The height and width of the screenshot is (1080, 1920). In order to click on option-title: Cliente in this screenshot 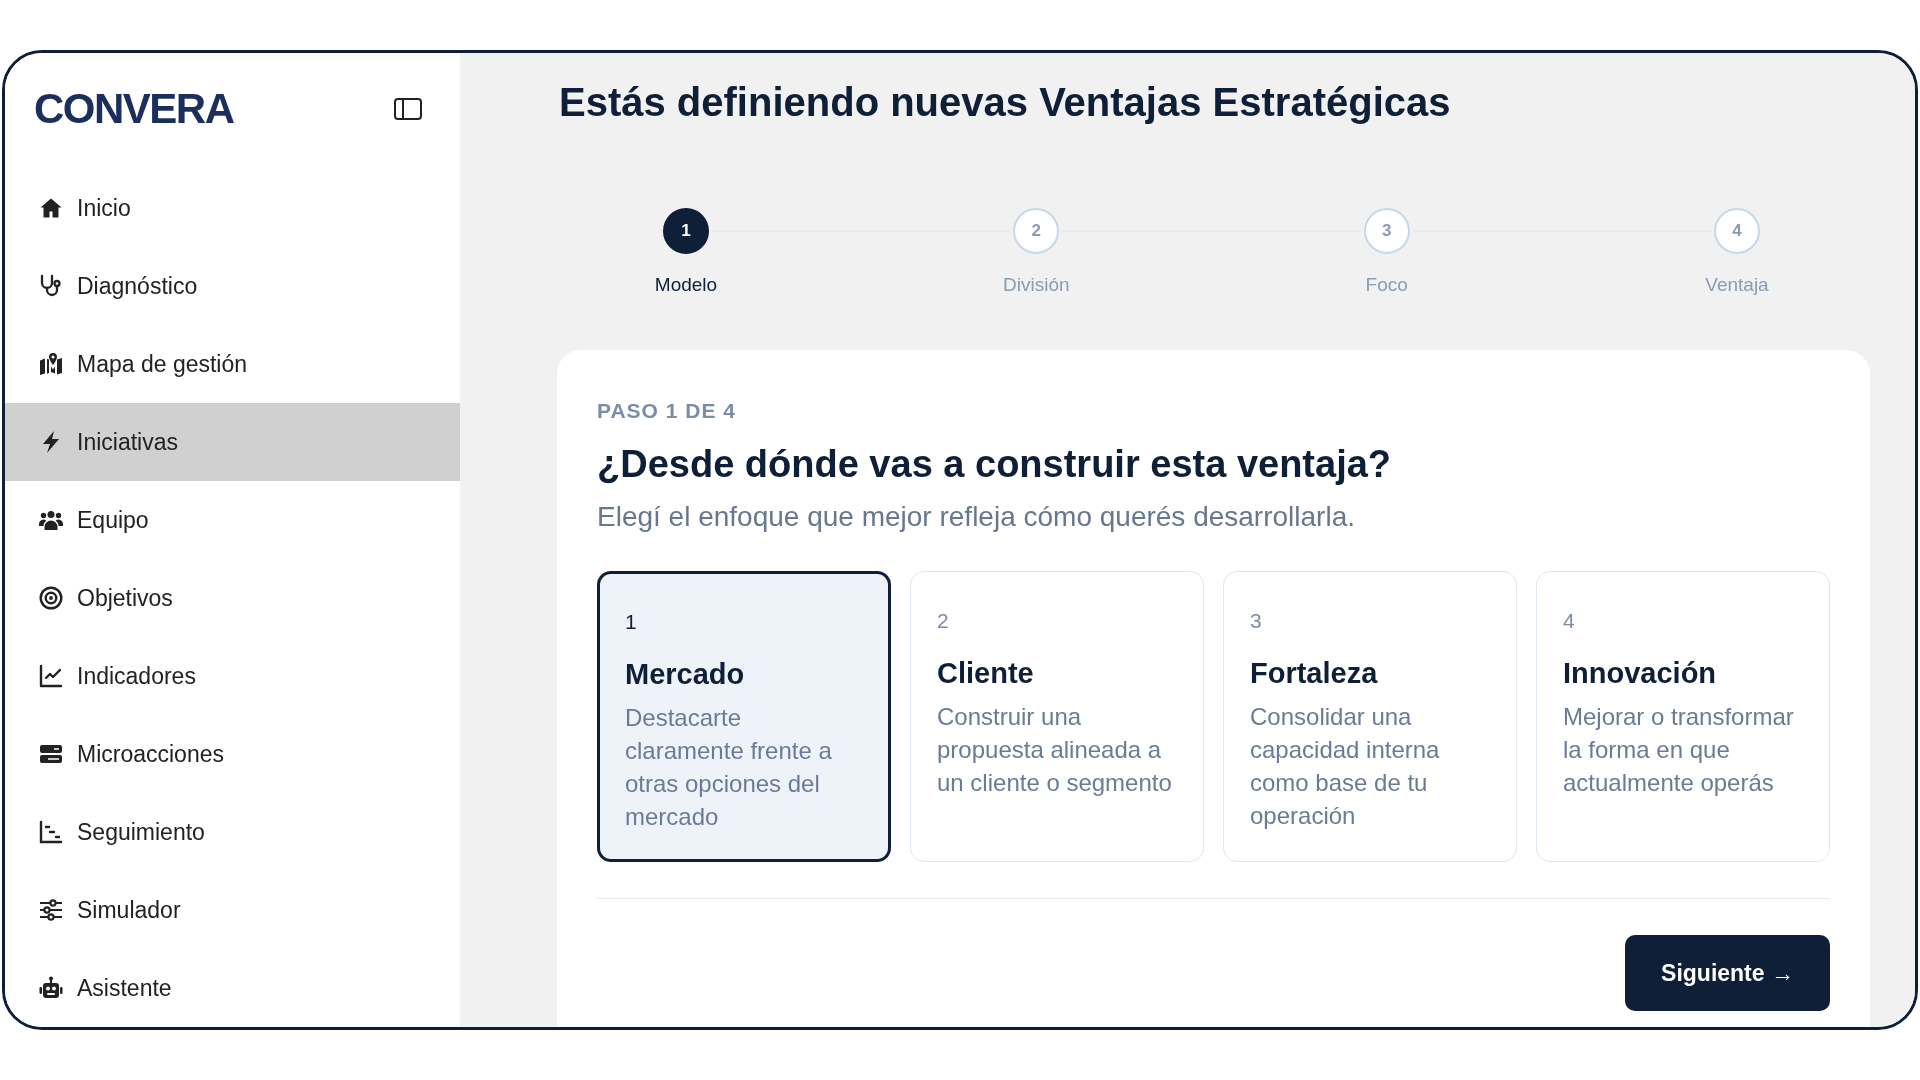, I will do `click(985, 673)`.